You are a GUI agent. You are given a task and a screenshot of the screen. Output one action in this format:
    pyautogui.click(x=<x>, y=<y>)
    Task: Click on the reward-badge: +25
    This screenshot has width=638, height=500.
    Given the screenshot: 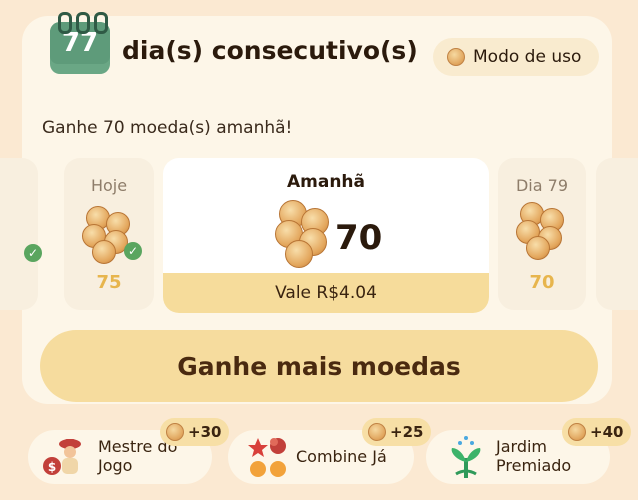 What is the action you would take?
    pyautogui.click(x=397, y=432)
    